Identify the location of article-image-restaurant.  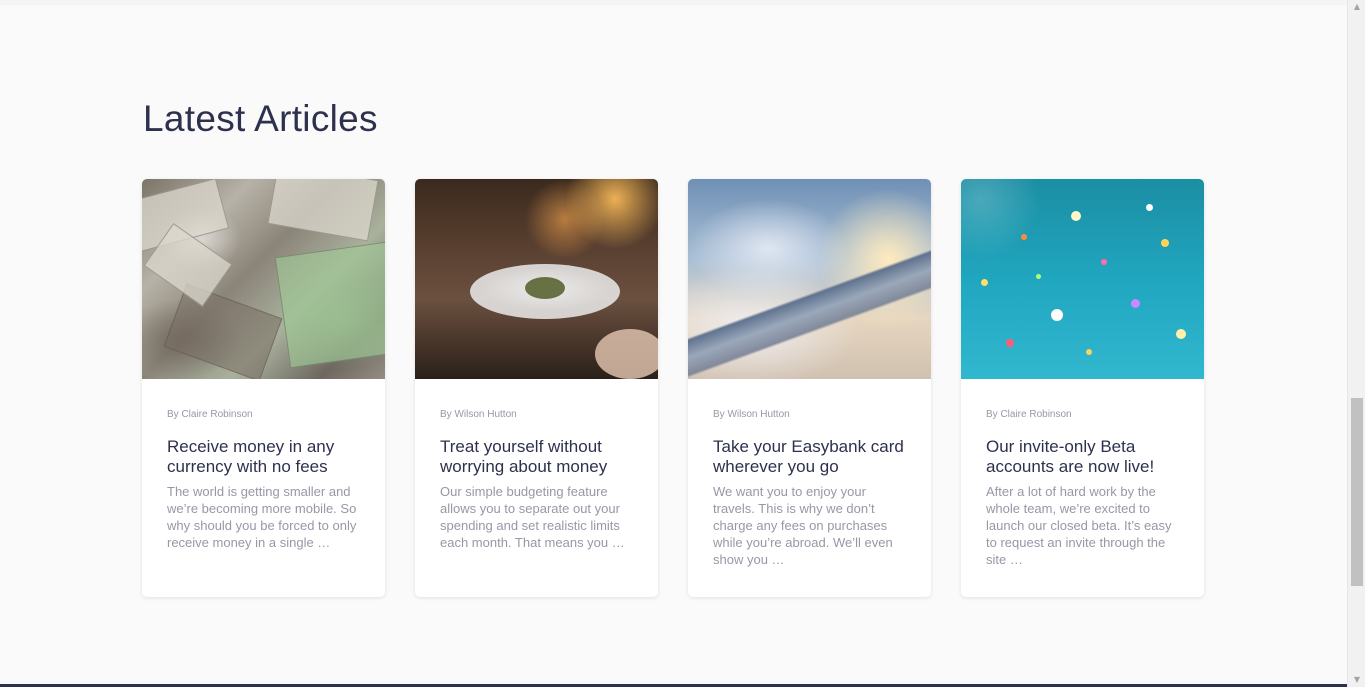
(536, 279).